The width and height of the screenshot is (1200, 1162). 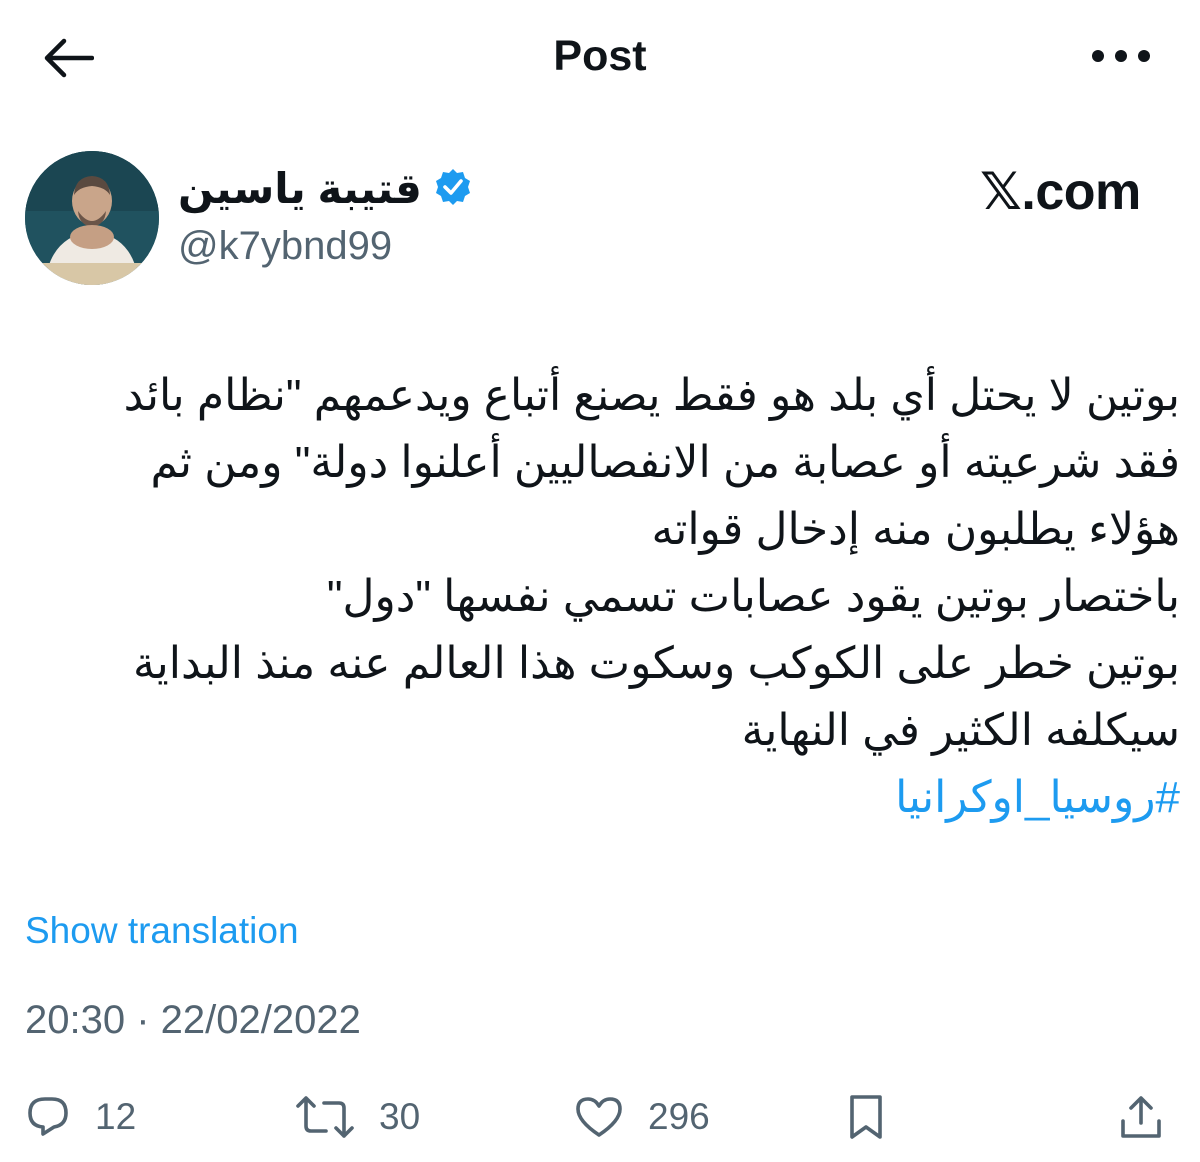 I want to click on avatar, so click(x=92, y=218).